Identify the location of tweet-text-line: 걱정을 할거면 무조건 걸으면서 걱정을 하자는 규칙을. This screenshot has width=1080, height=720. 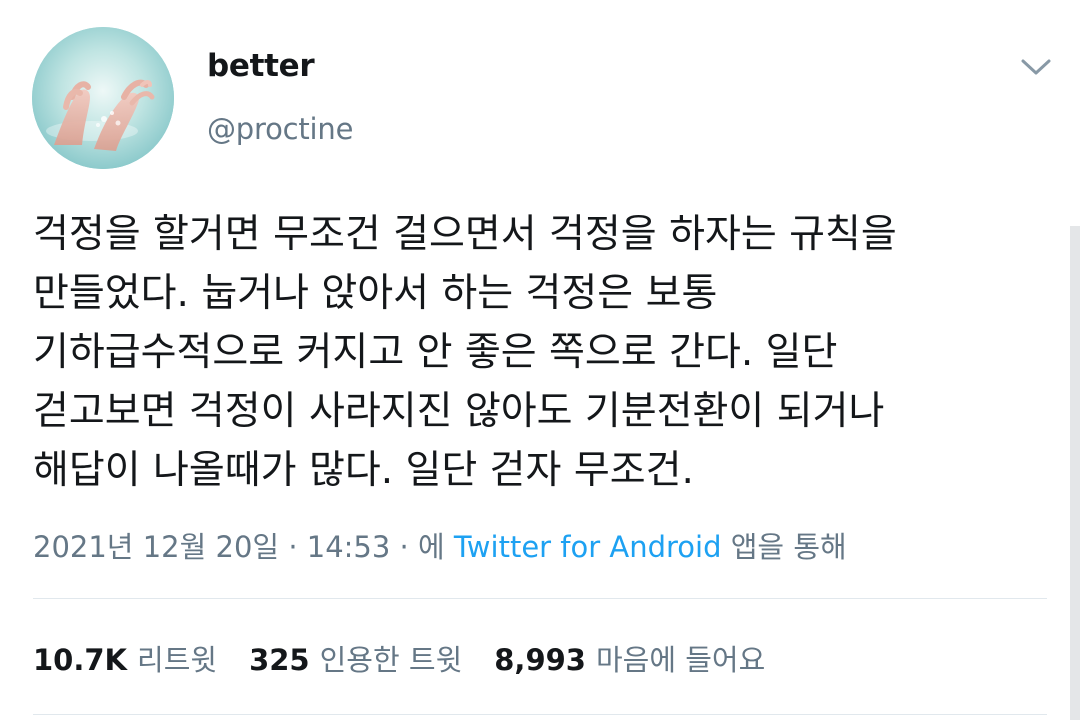
(465, 234).